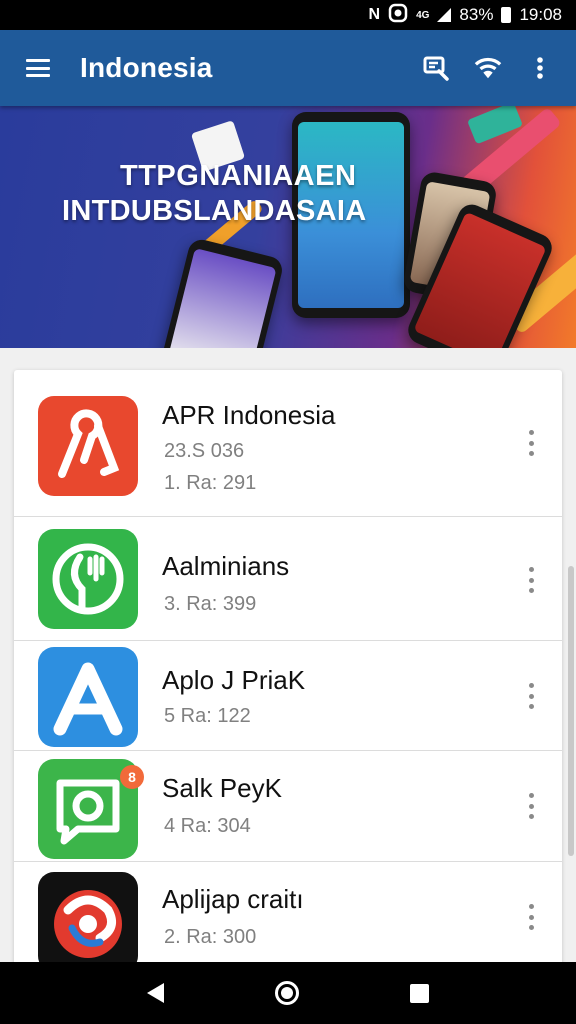 The width and height of the screenshot is (576, 1024). Describe the element at coordinates (540, 14) in the screenshot. I see `clock: 19:08` at that location.